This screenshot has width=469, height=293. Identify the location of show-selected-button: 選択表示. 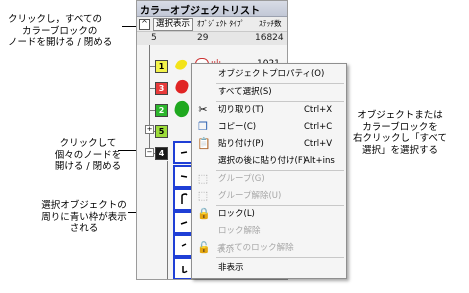
(173, 24).